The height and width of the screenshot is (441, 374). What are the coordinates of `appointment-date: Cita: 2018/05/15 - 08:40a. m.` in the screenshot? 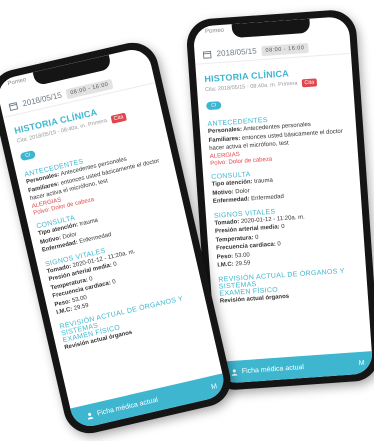 It's located at (240, 88).